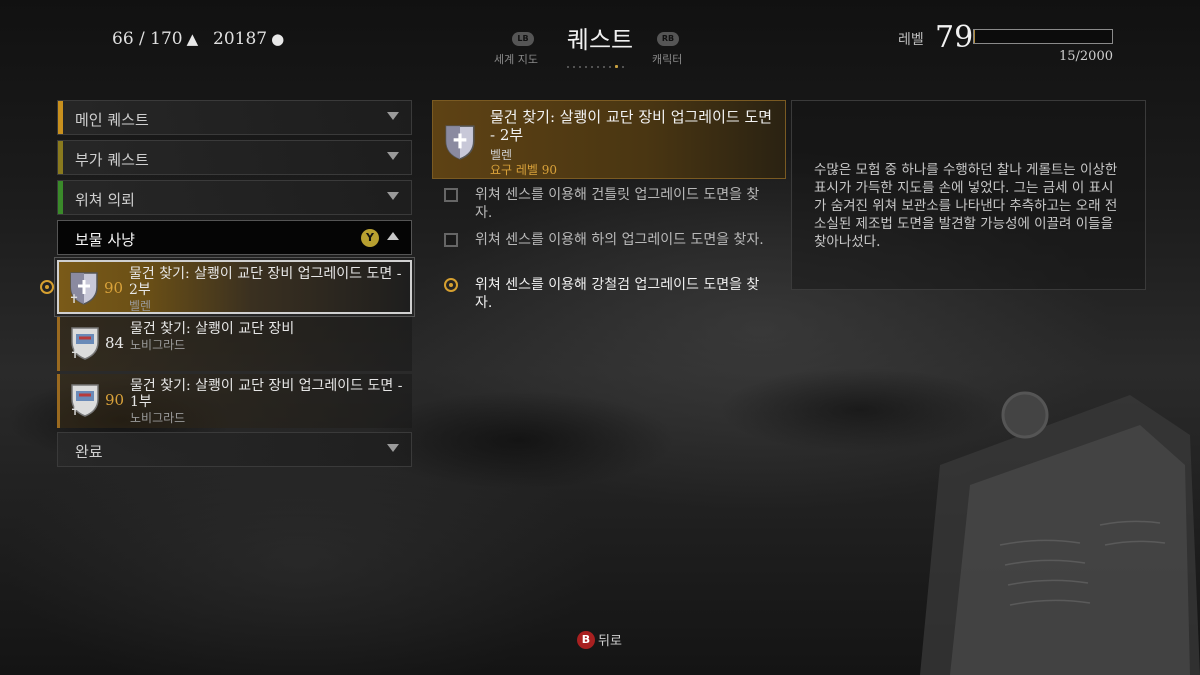 Image resolution: width=1200 pixels, height=675 pixels. Describe the element at coordinates (911, 40) in the screenshot. I see `level-label: 레벨` at that location.